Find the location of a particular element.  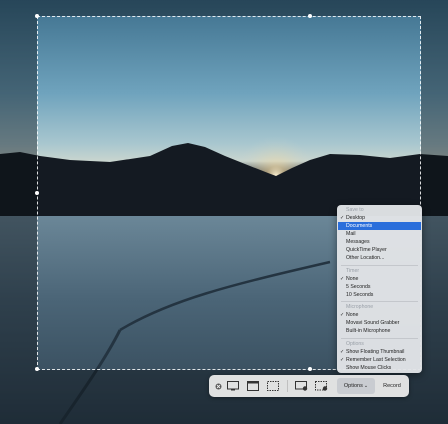

menu-item-show-mouse-clicks: Show Mouse Clicks is located at coordinates (379, 368).